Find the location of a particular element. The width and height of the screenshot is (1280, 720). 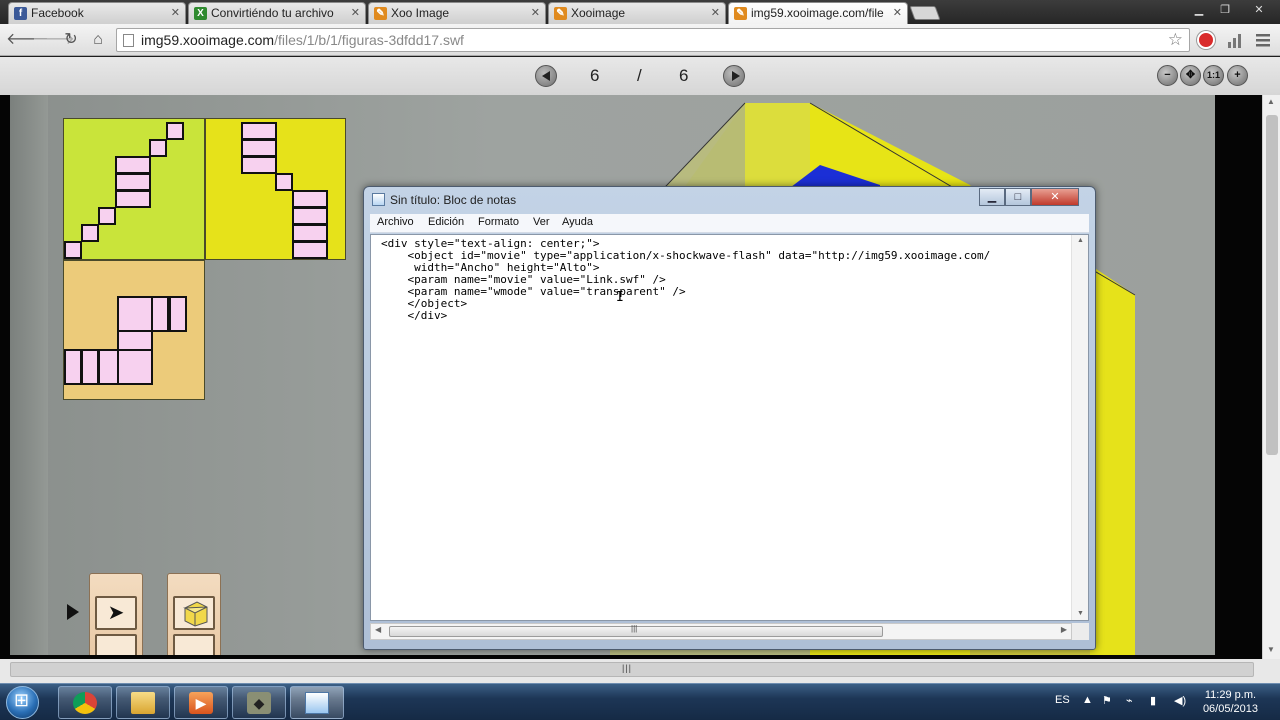

tab-title: Xoo Image is located at coordinates (420, 13).